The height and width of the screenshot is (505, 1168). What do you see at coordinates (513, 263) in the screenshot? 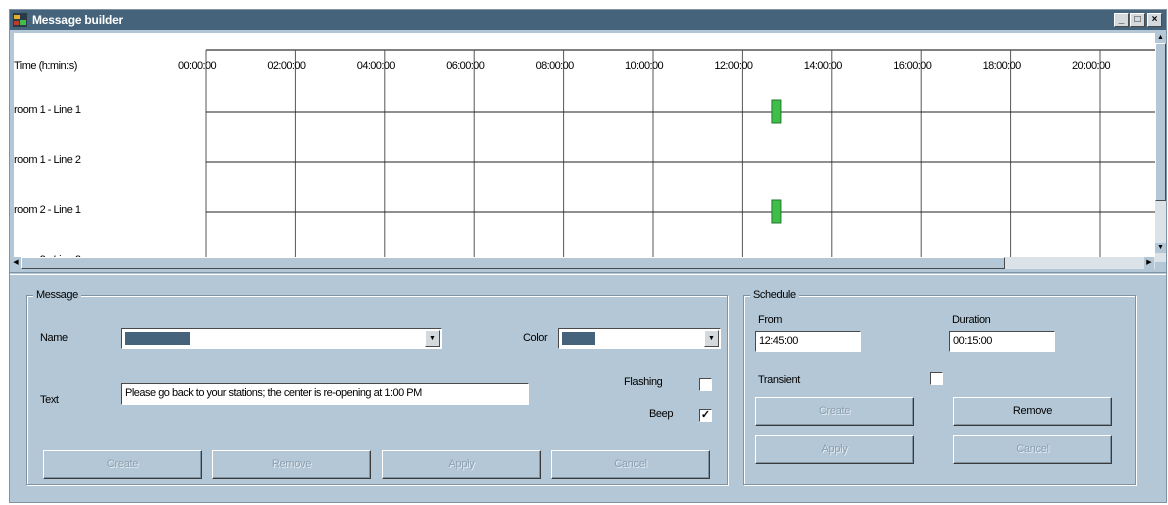
I see `horizontal-scroll-thumb` at bounding box center [513, 263].